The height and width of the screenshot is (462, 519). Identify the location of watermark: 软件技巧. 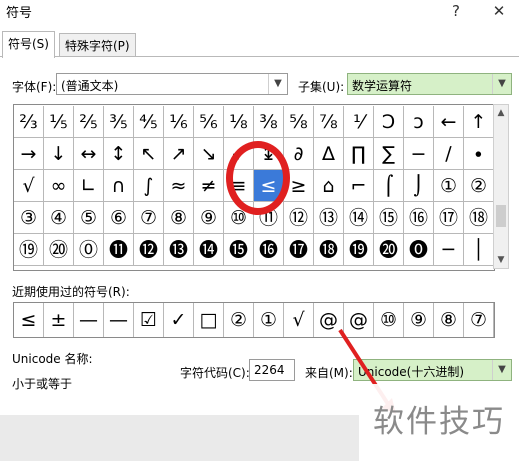
(439, 422).